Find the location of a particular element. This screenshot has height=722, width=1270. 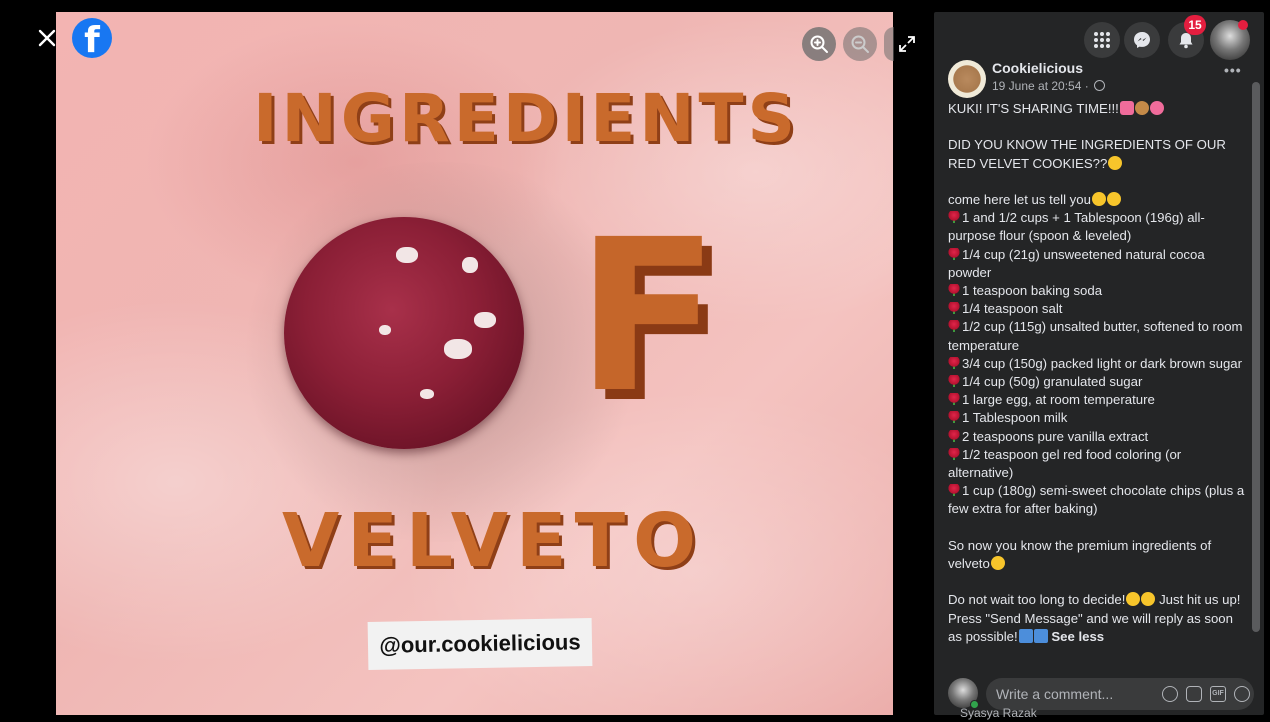

more-controls-edge is located at coordinates (889, 44).